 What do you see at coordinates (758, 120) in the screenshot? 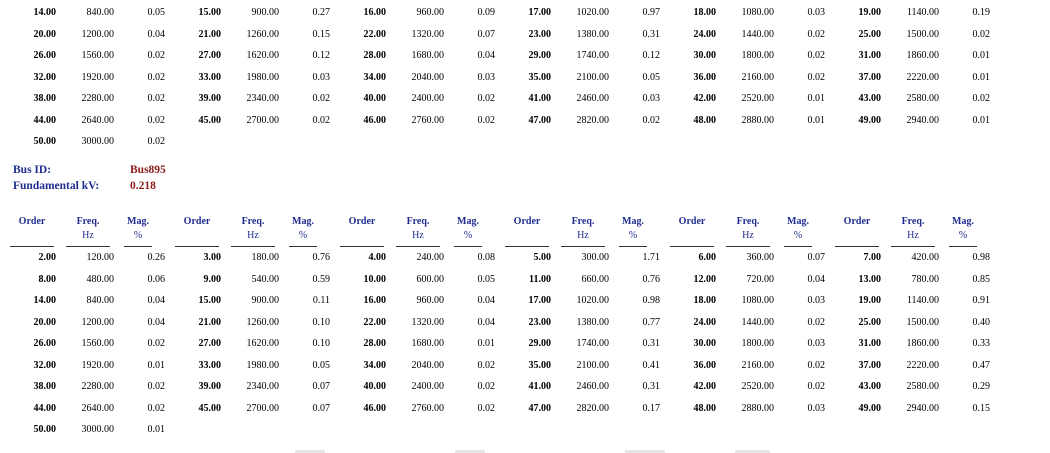
I see `freq-cell: 2880.00` at bounding box center [758, 120].